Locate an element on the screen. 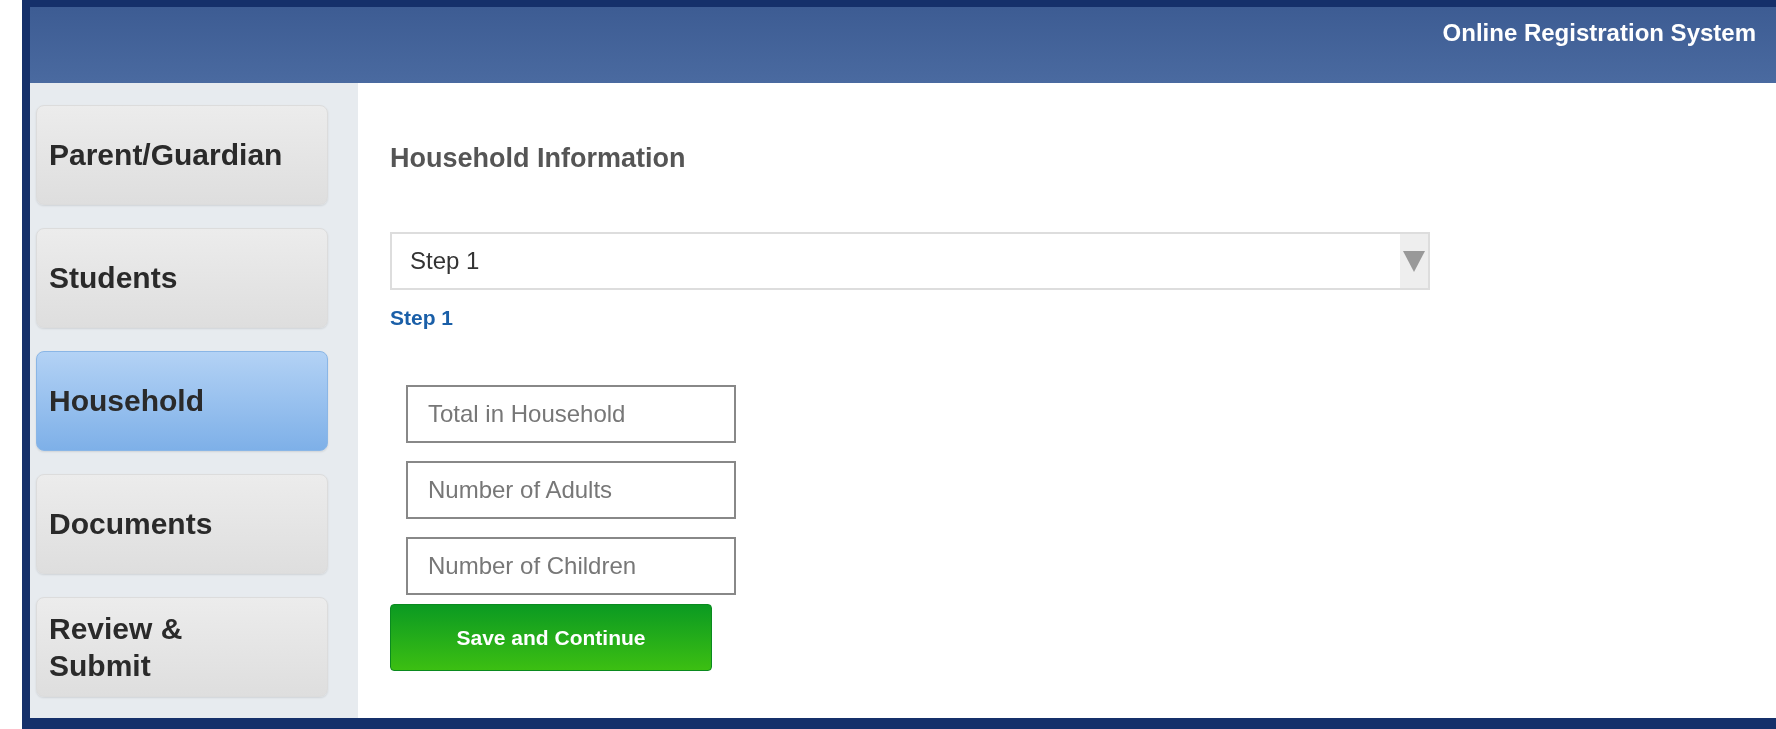 This screenshot has width=1776, height=729. sidebar-tab: Household is located at coordinates (182, 401).